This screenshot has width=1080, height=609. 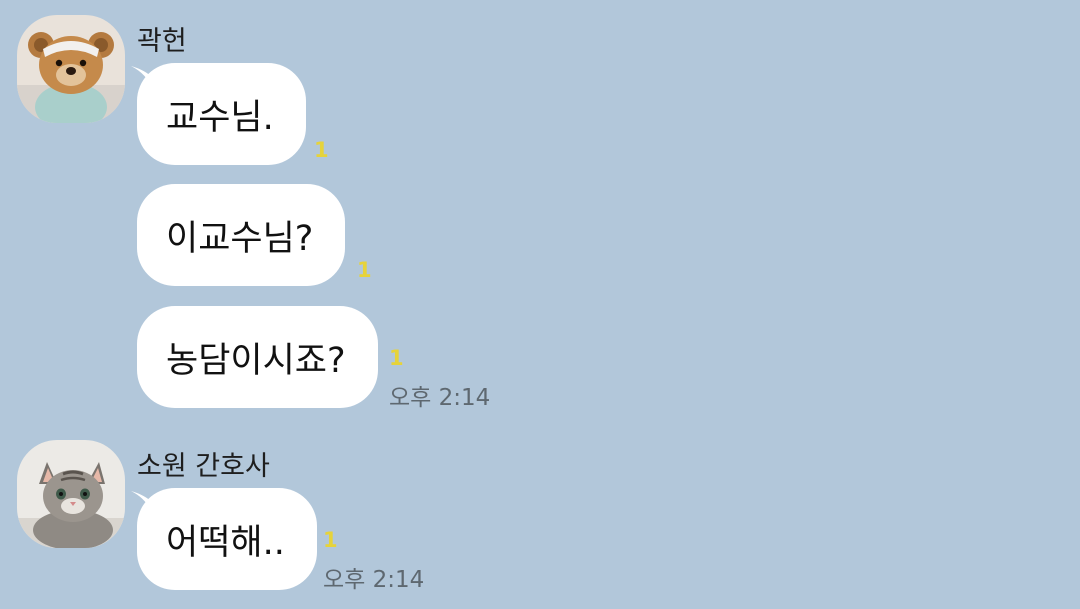 I want to click on message-bubble: 이교수님?, so click(x=241, y=235).